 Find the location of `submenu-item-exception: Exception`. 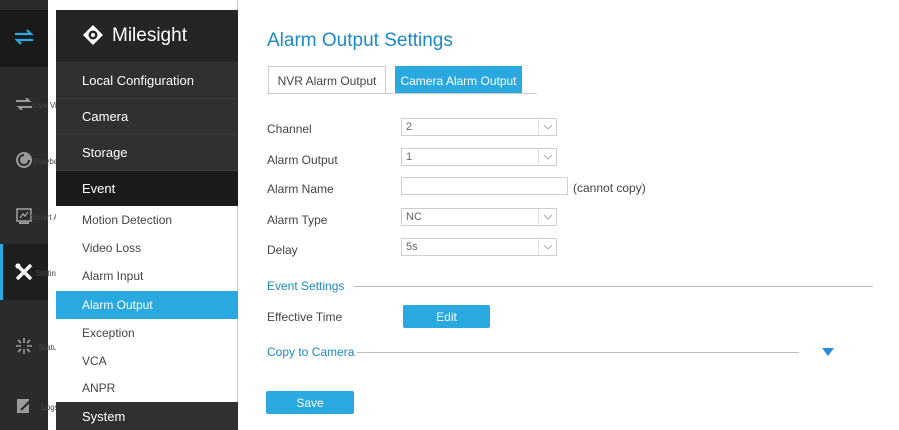

submenu-item-exception: Exception is located at coordinates (147, 333).